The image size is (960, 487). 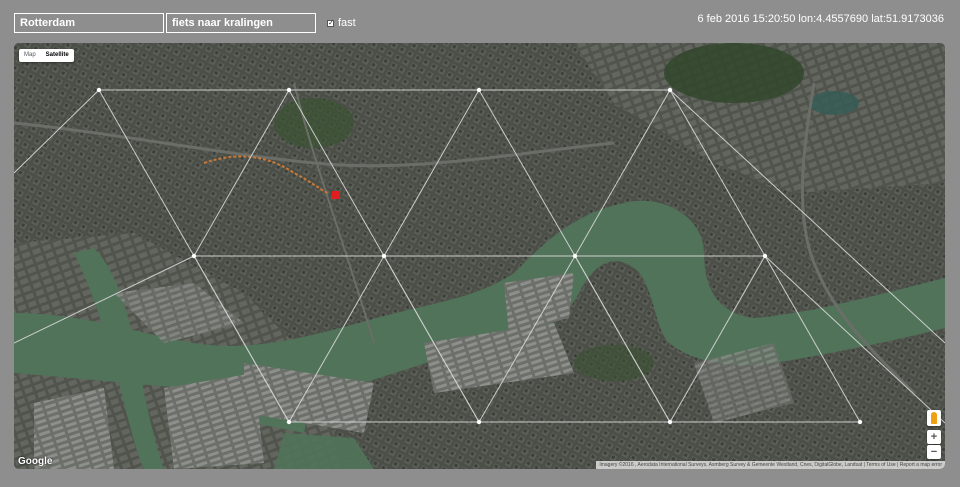 I want to click on map-type-control: Map Satellite, so click(x=46, y=55).